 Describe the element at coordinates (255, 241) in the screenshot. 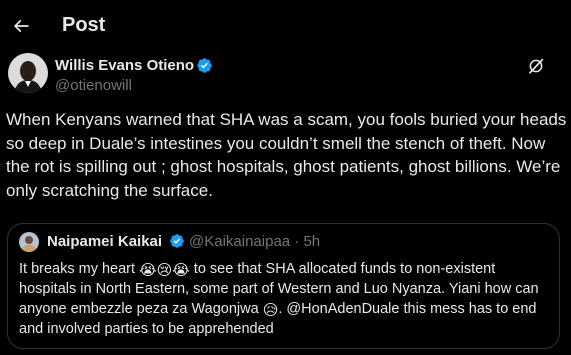

I see `quoted-author-handle: @Kaikainaipaa · 5h` at that location.